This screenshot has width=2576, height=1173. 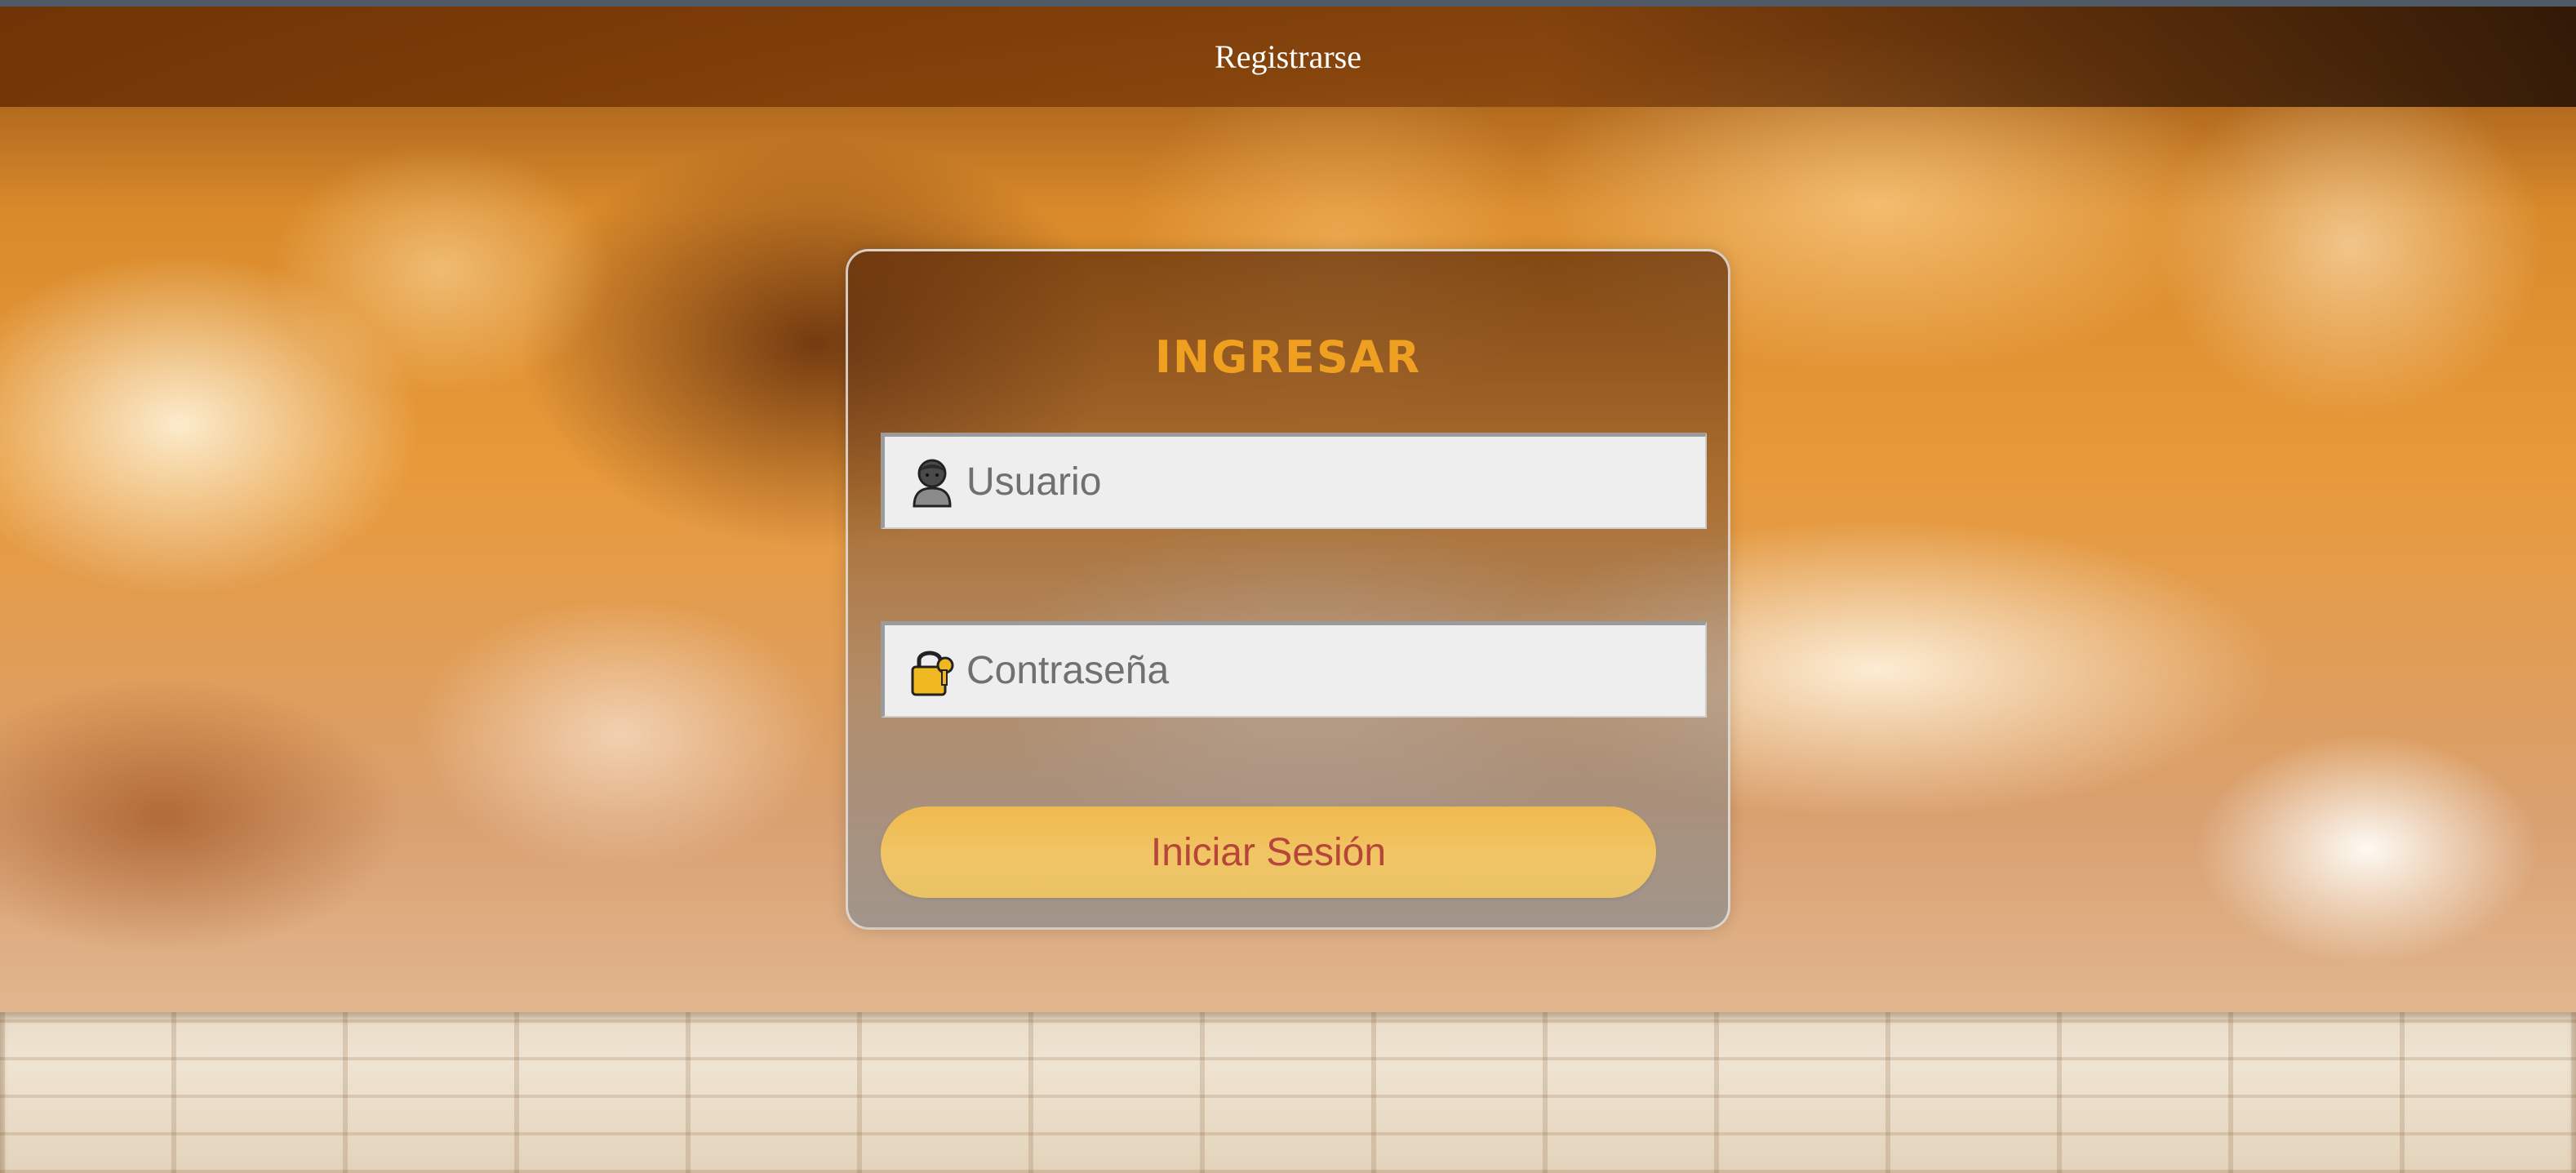 What do you see at coordinates (1288, 357) in the screenshot?
I see `login-title: INGRESAR` at bounding box center [1288, 357].